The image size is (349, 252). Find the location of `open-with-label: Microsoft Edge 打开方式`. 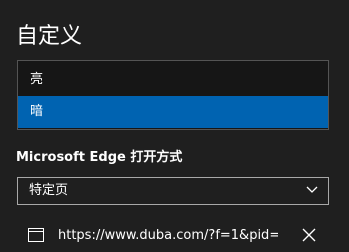

open-with-label: Microsoft Edge 打开方式 is located at coordinates (99, 157).